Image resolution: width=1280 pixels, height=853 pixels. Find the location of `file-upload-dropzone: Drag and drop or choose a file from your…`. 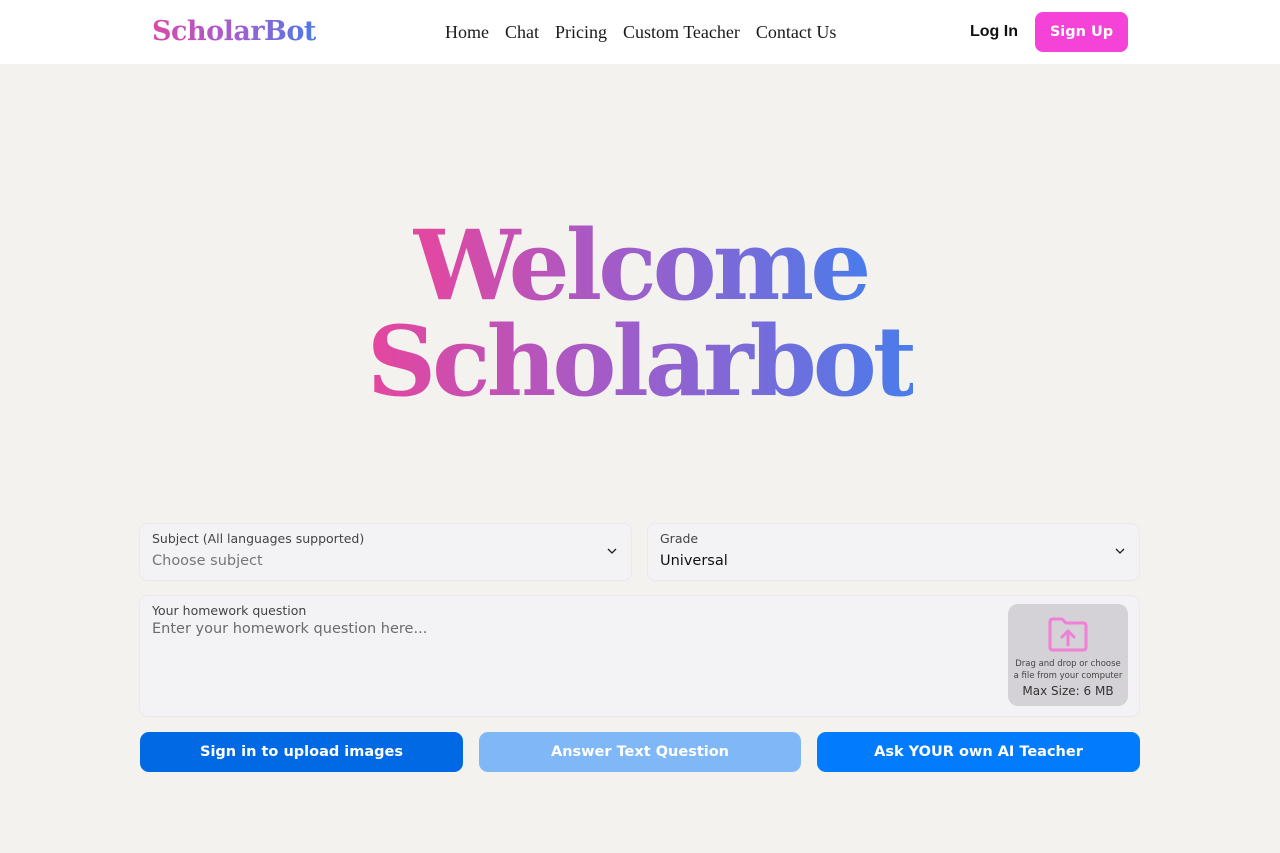

file-upload-dropzone: Drag and drop or choose a file from your… is located at coordinates (1068, 655).